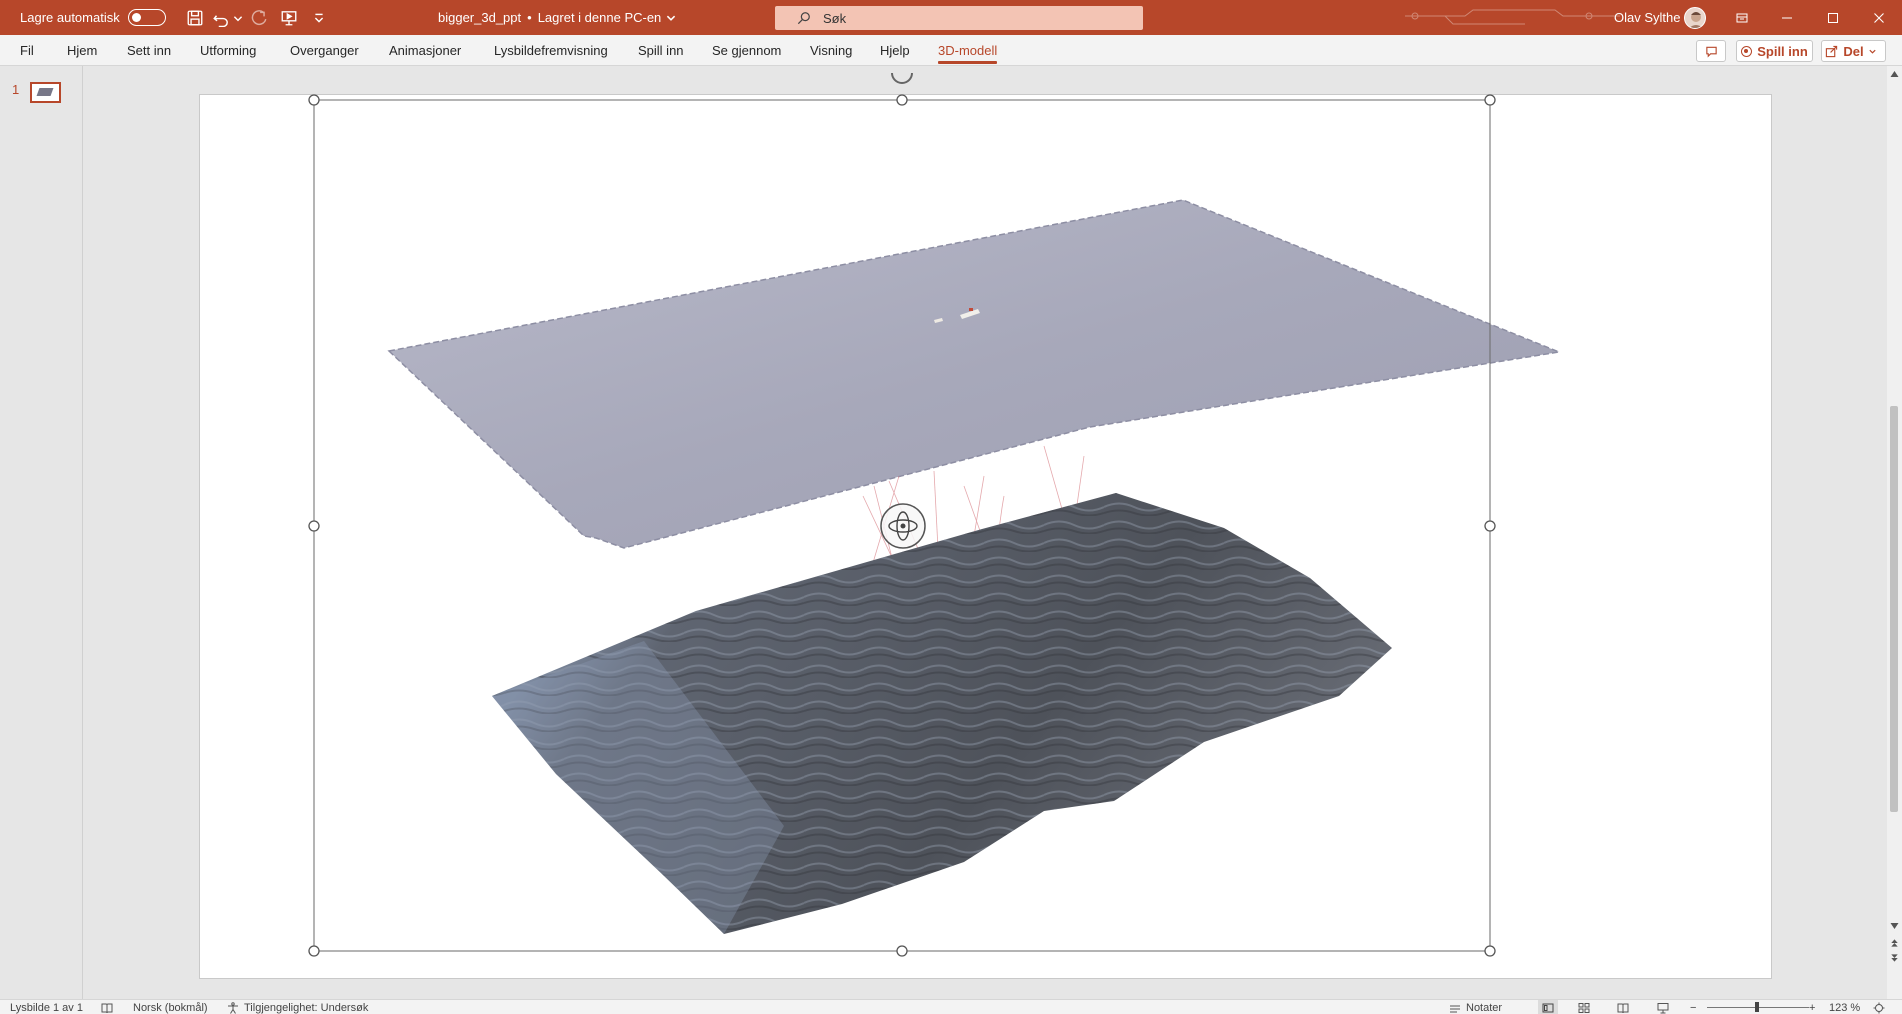 Image resolution: width=1902 pixels, height=1014 pixels. What do you see at coordinates (1693, 1007) in the screenshot?
I see `zoom-out-button: −` at bounding box center [1693, 1007].